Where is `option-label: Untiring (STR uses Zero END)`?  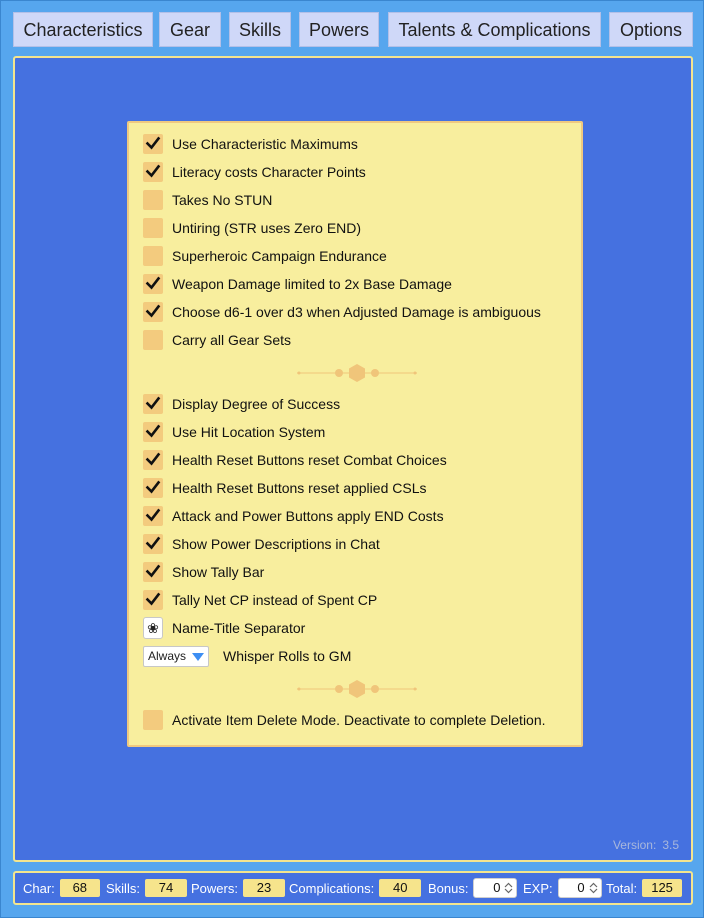
option-label: Untiring (STR uses Zero END) is located at coordinates (267, 228).